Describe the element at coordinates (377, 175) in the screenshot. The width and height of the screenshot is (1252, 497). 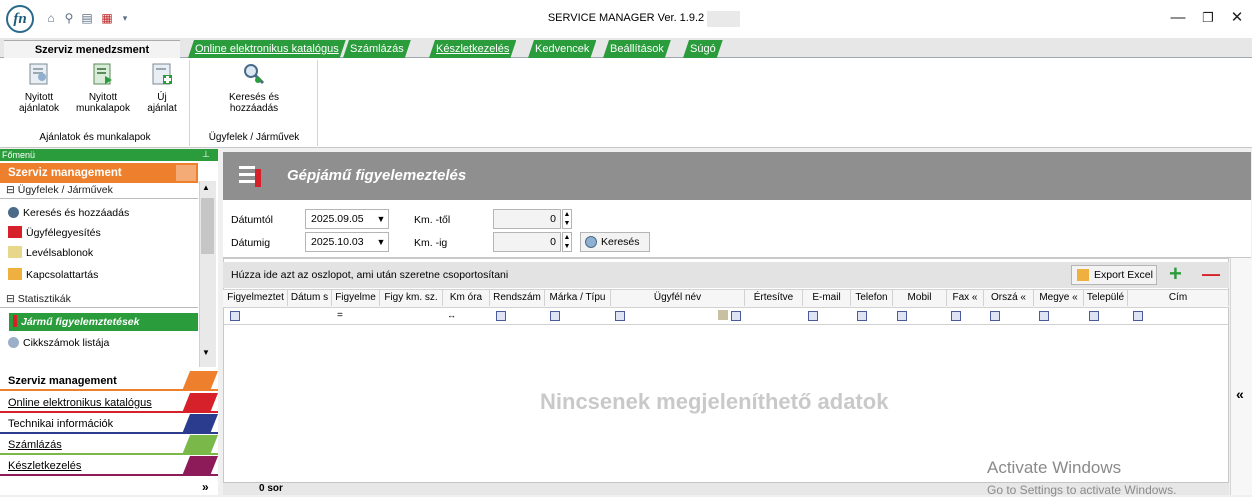
I see `page-title: Gépjámű figyelemeztelés` at that location.